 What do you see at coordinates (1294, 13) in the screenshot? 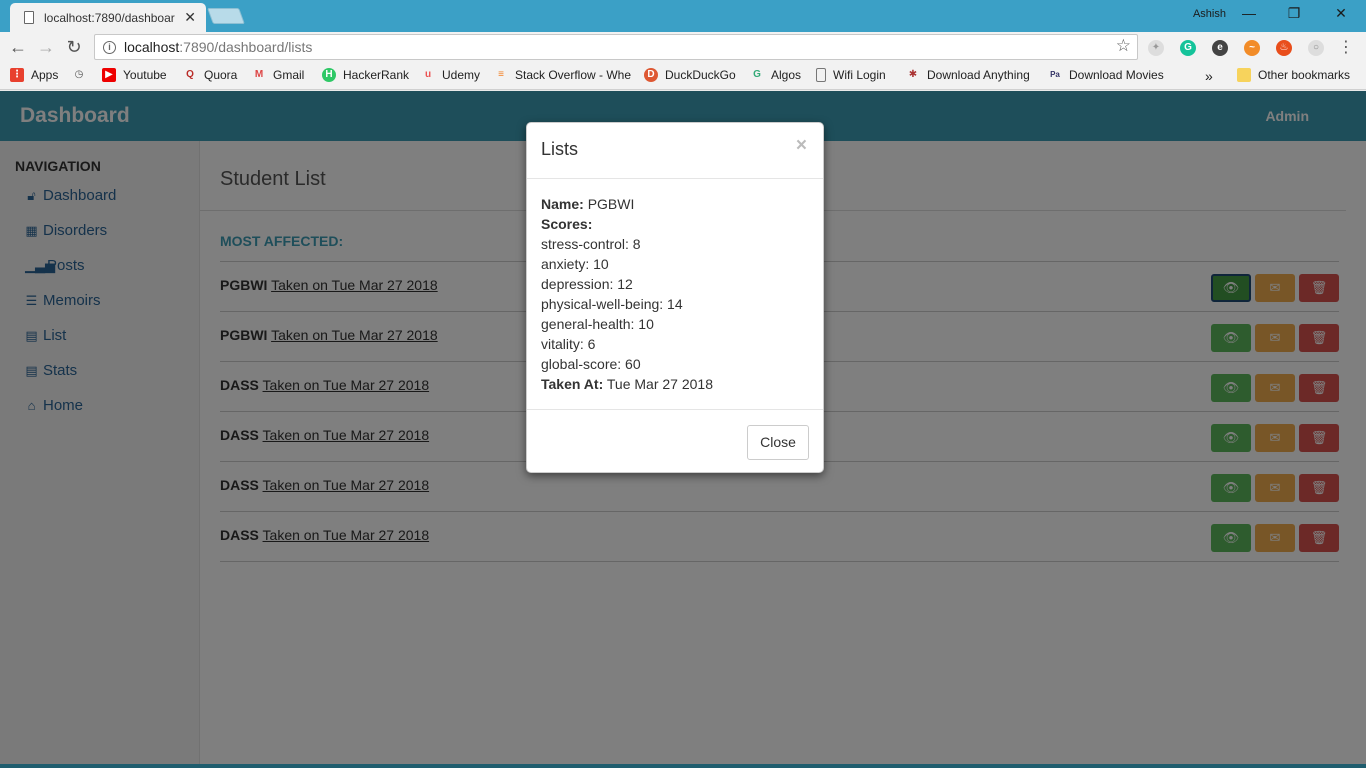
I see `restore-icon: ❐` at bounding box center [1294, 13].